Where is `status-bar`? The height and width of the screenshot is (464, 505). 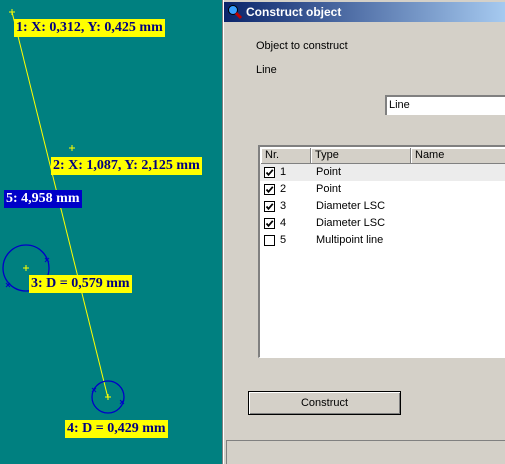 status-bar is located at coordinates (365, 452).